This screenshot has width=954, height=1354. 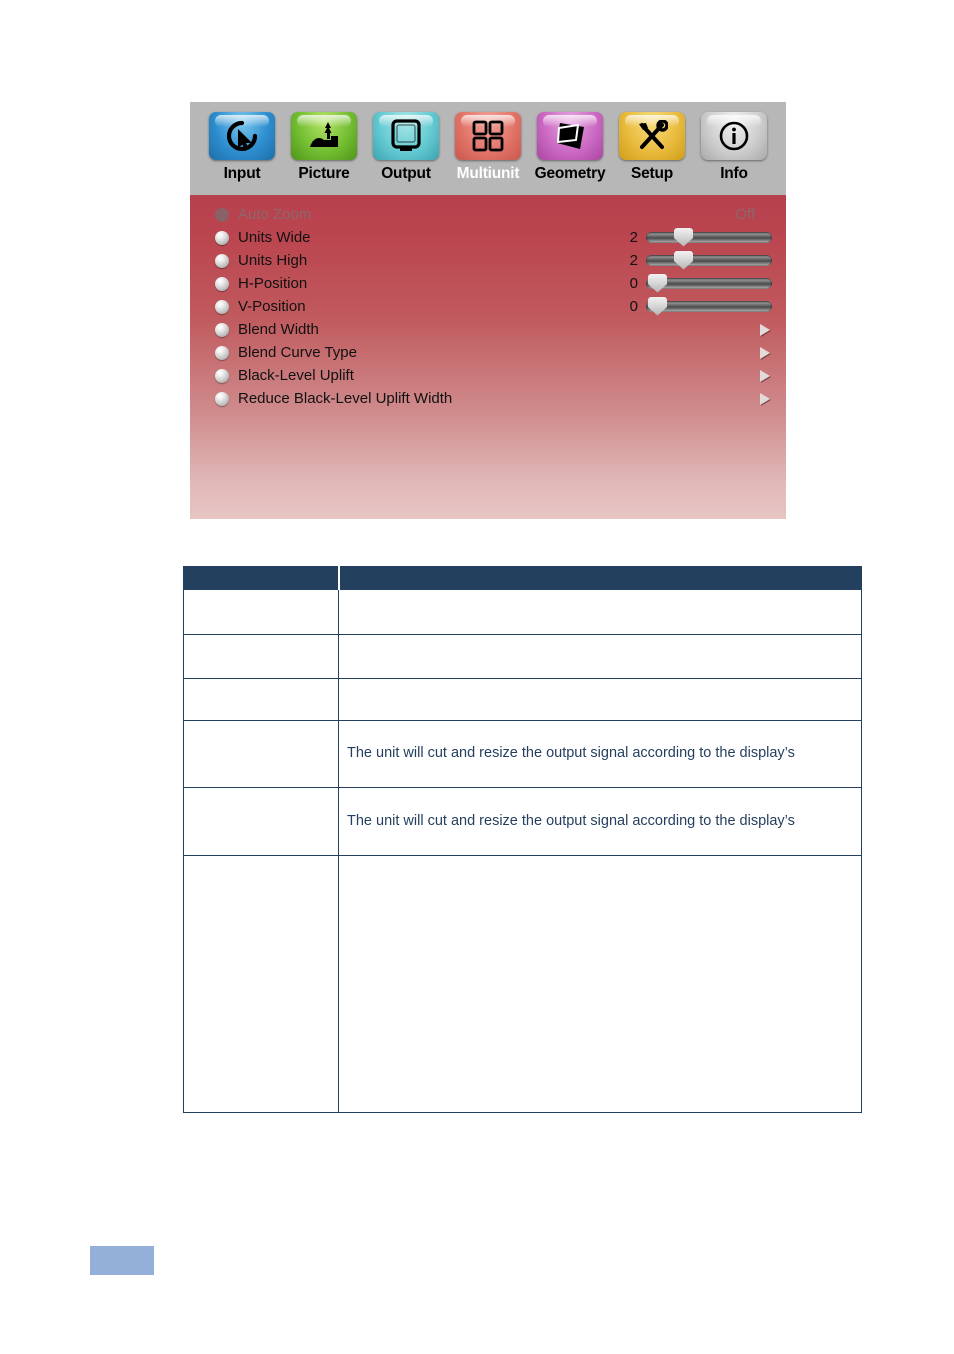 What do you see at coordinates (297, 352) in the screenshot?
I see `menu-label: Blend Curve Type` at bounding box center [297, 352].